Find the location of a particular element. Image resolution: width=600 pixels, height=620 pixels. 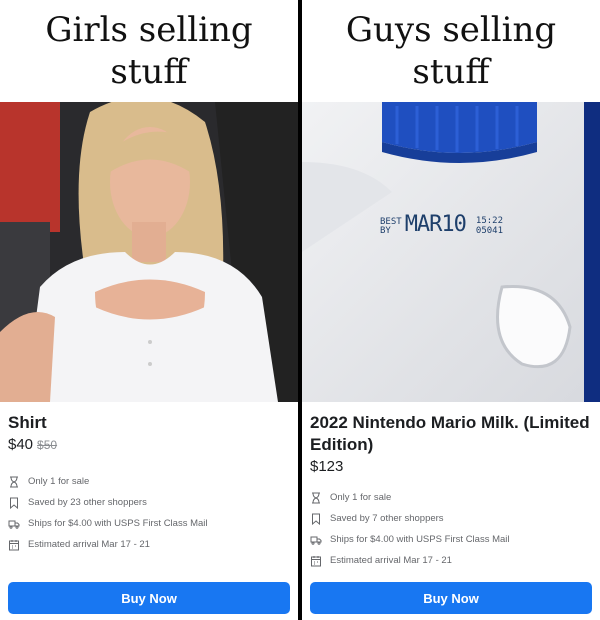

listing-price: $123 is located at coordinates (451, 466).